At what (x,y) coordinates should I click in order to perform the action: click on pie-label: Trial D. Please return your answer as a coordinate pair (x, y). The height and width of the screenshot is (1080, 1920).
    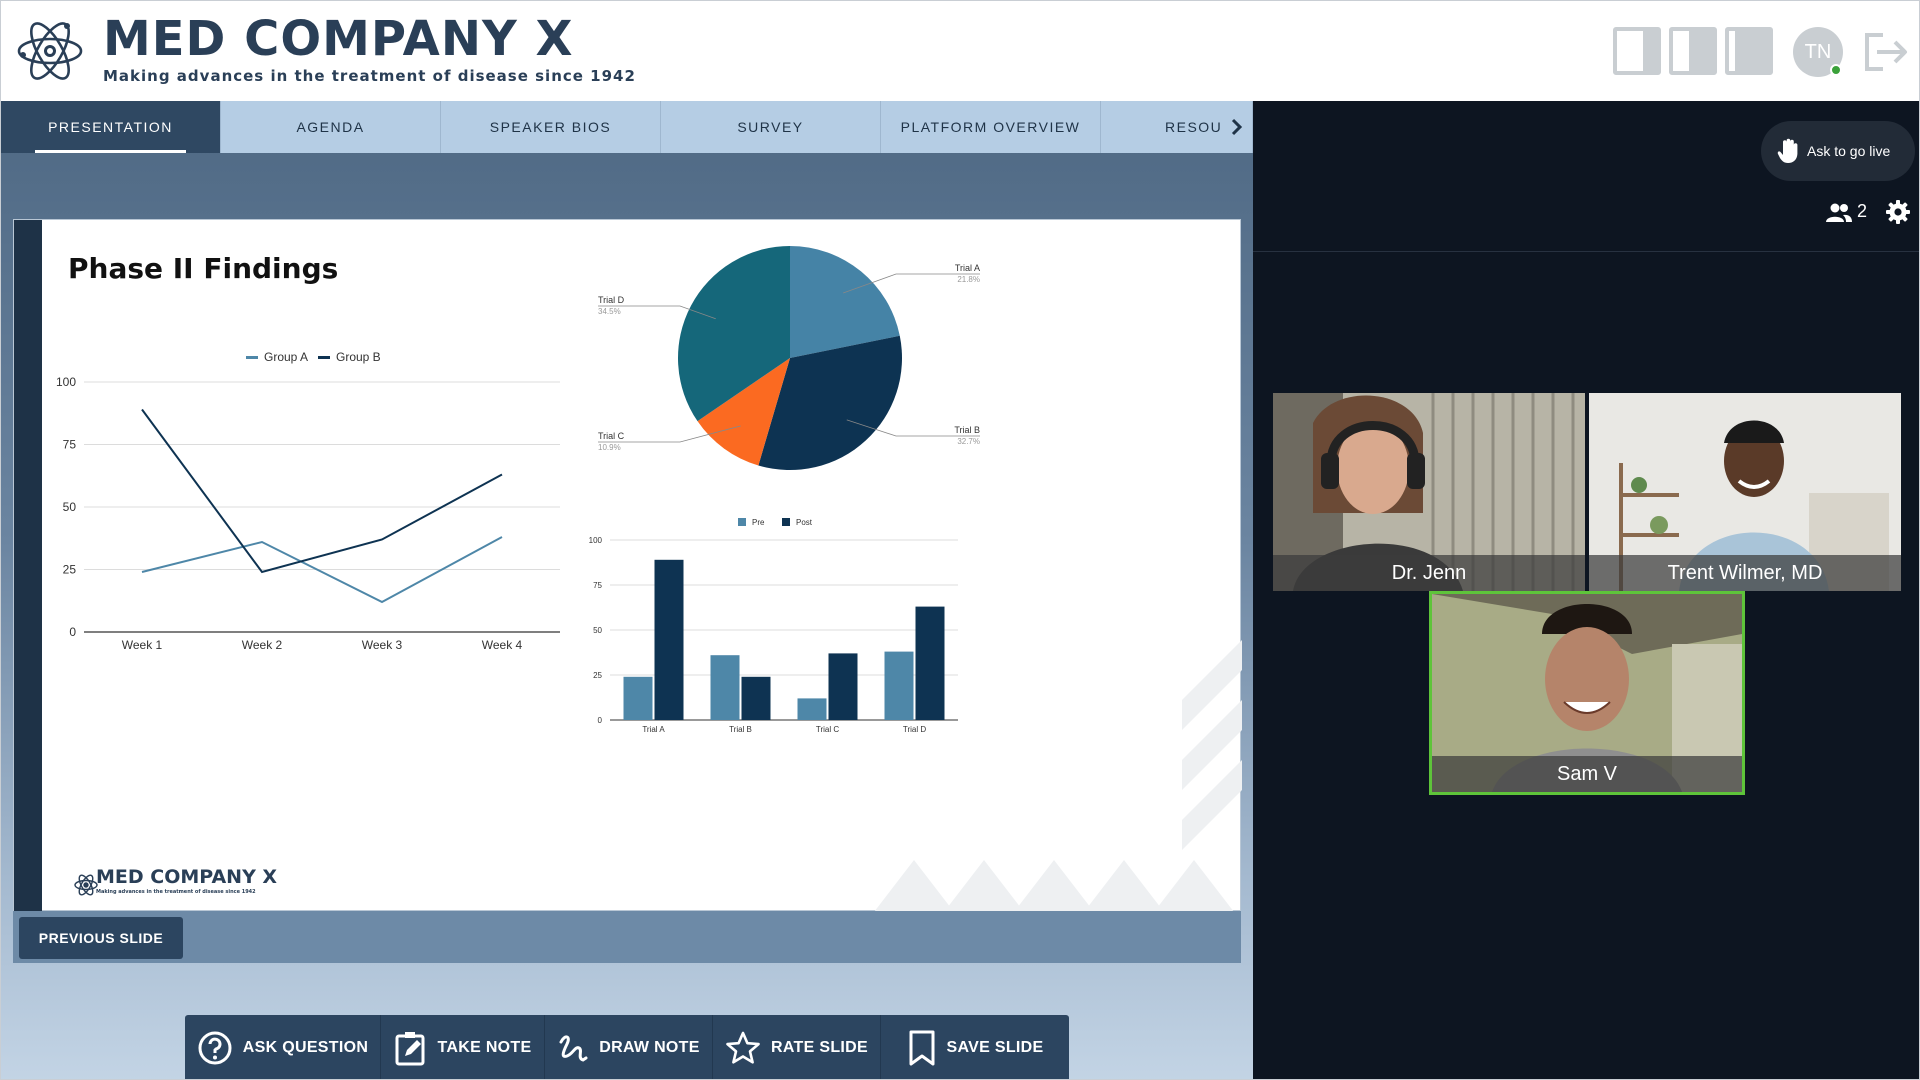
    Looking at the image, I should click on (611, 300).